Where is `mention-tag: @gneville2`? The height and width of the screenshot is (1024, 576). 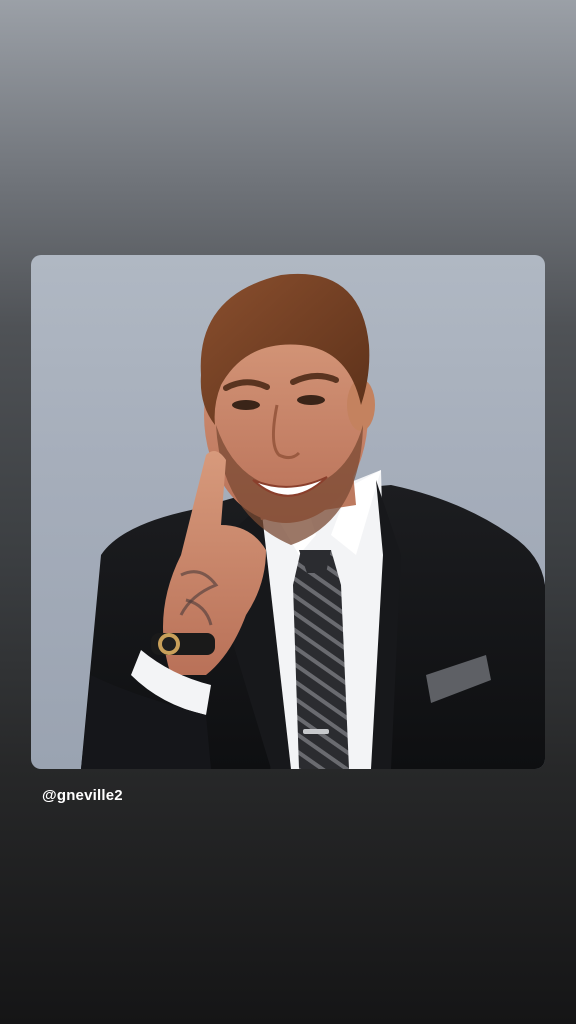
mention-tag: @gneville2 is located at coordinates (82, 795).